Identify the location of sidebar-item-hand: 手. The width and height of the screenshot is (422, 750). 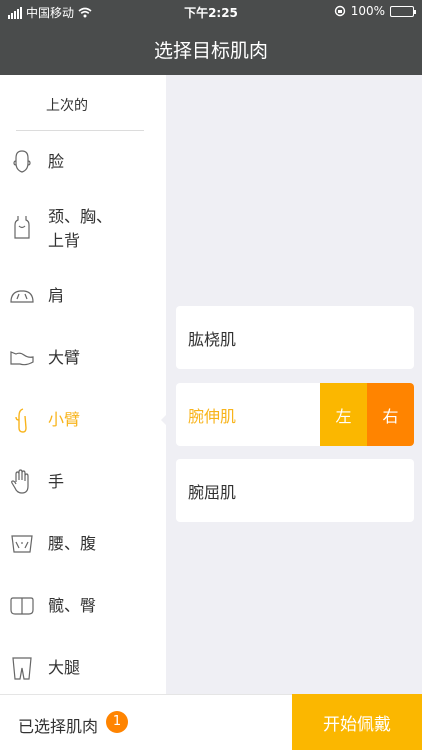
(83, 482).